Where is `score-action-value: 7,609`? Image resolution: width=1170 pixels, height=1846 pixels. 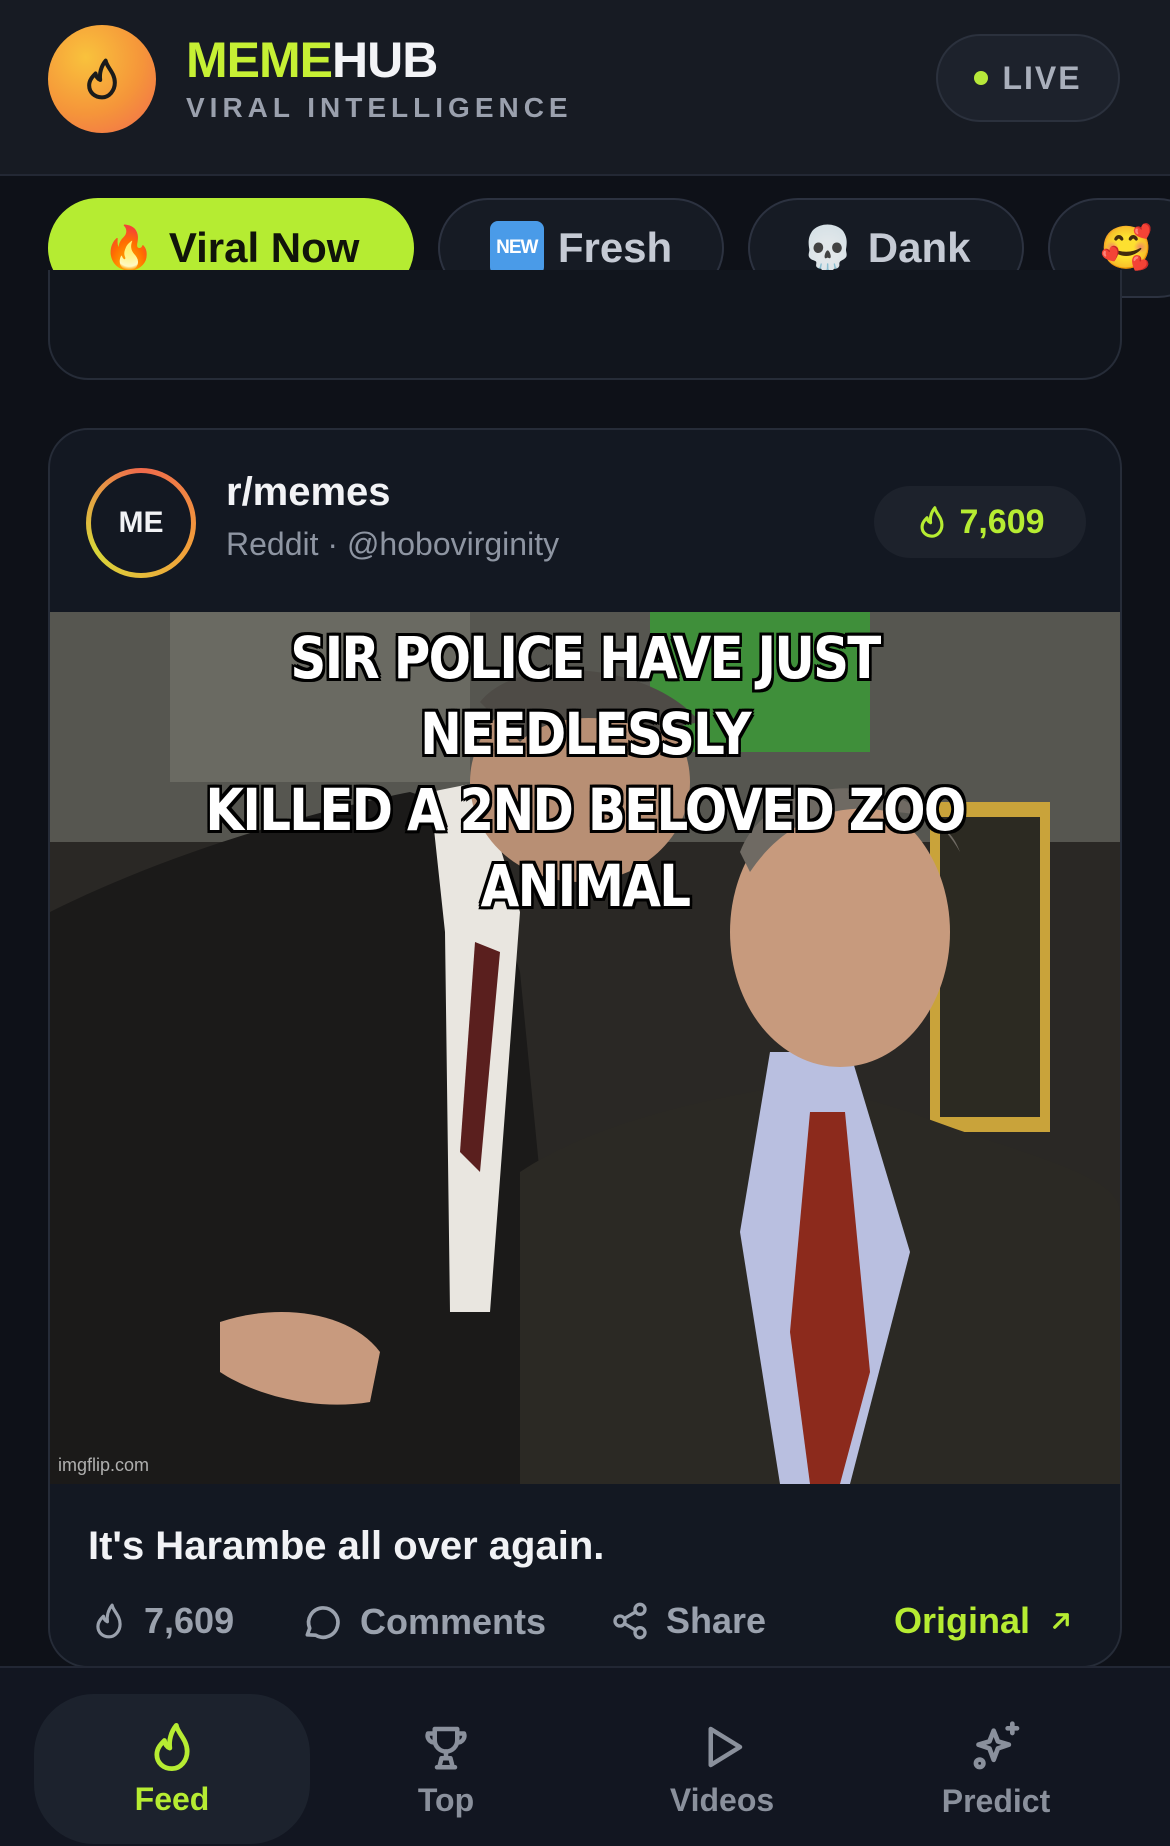 score-action-value: 7,609 is located at coordinates (189, 1620).